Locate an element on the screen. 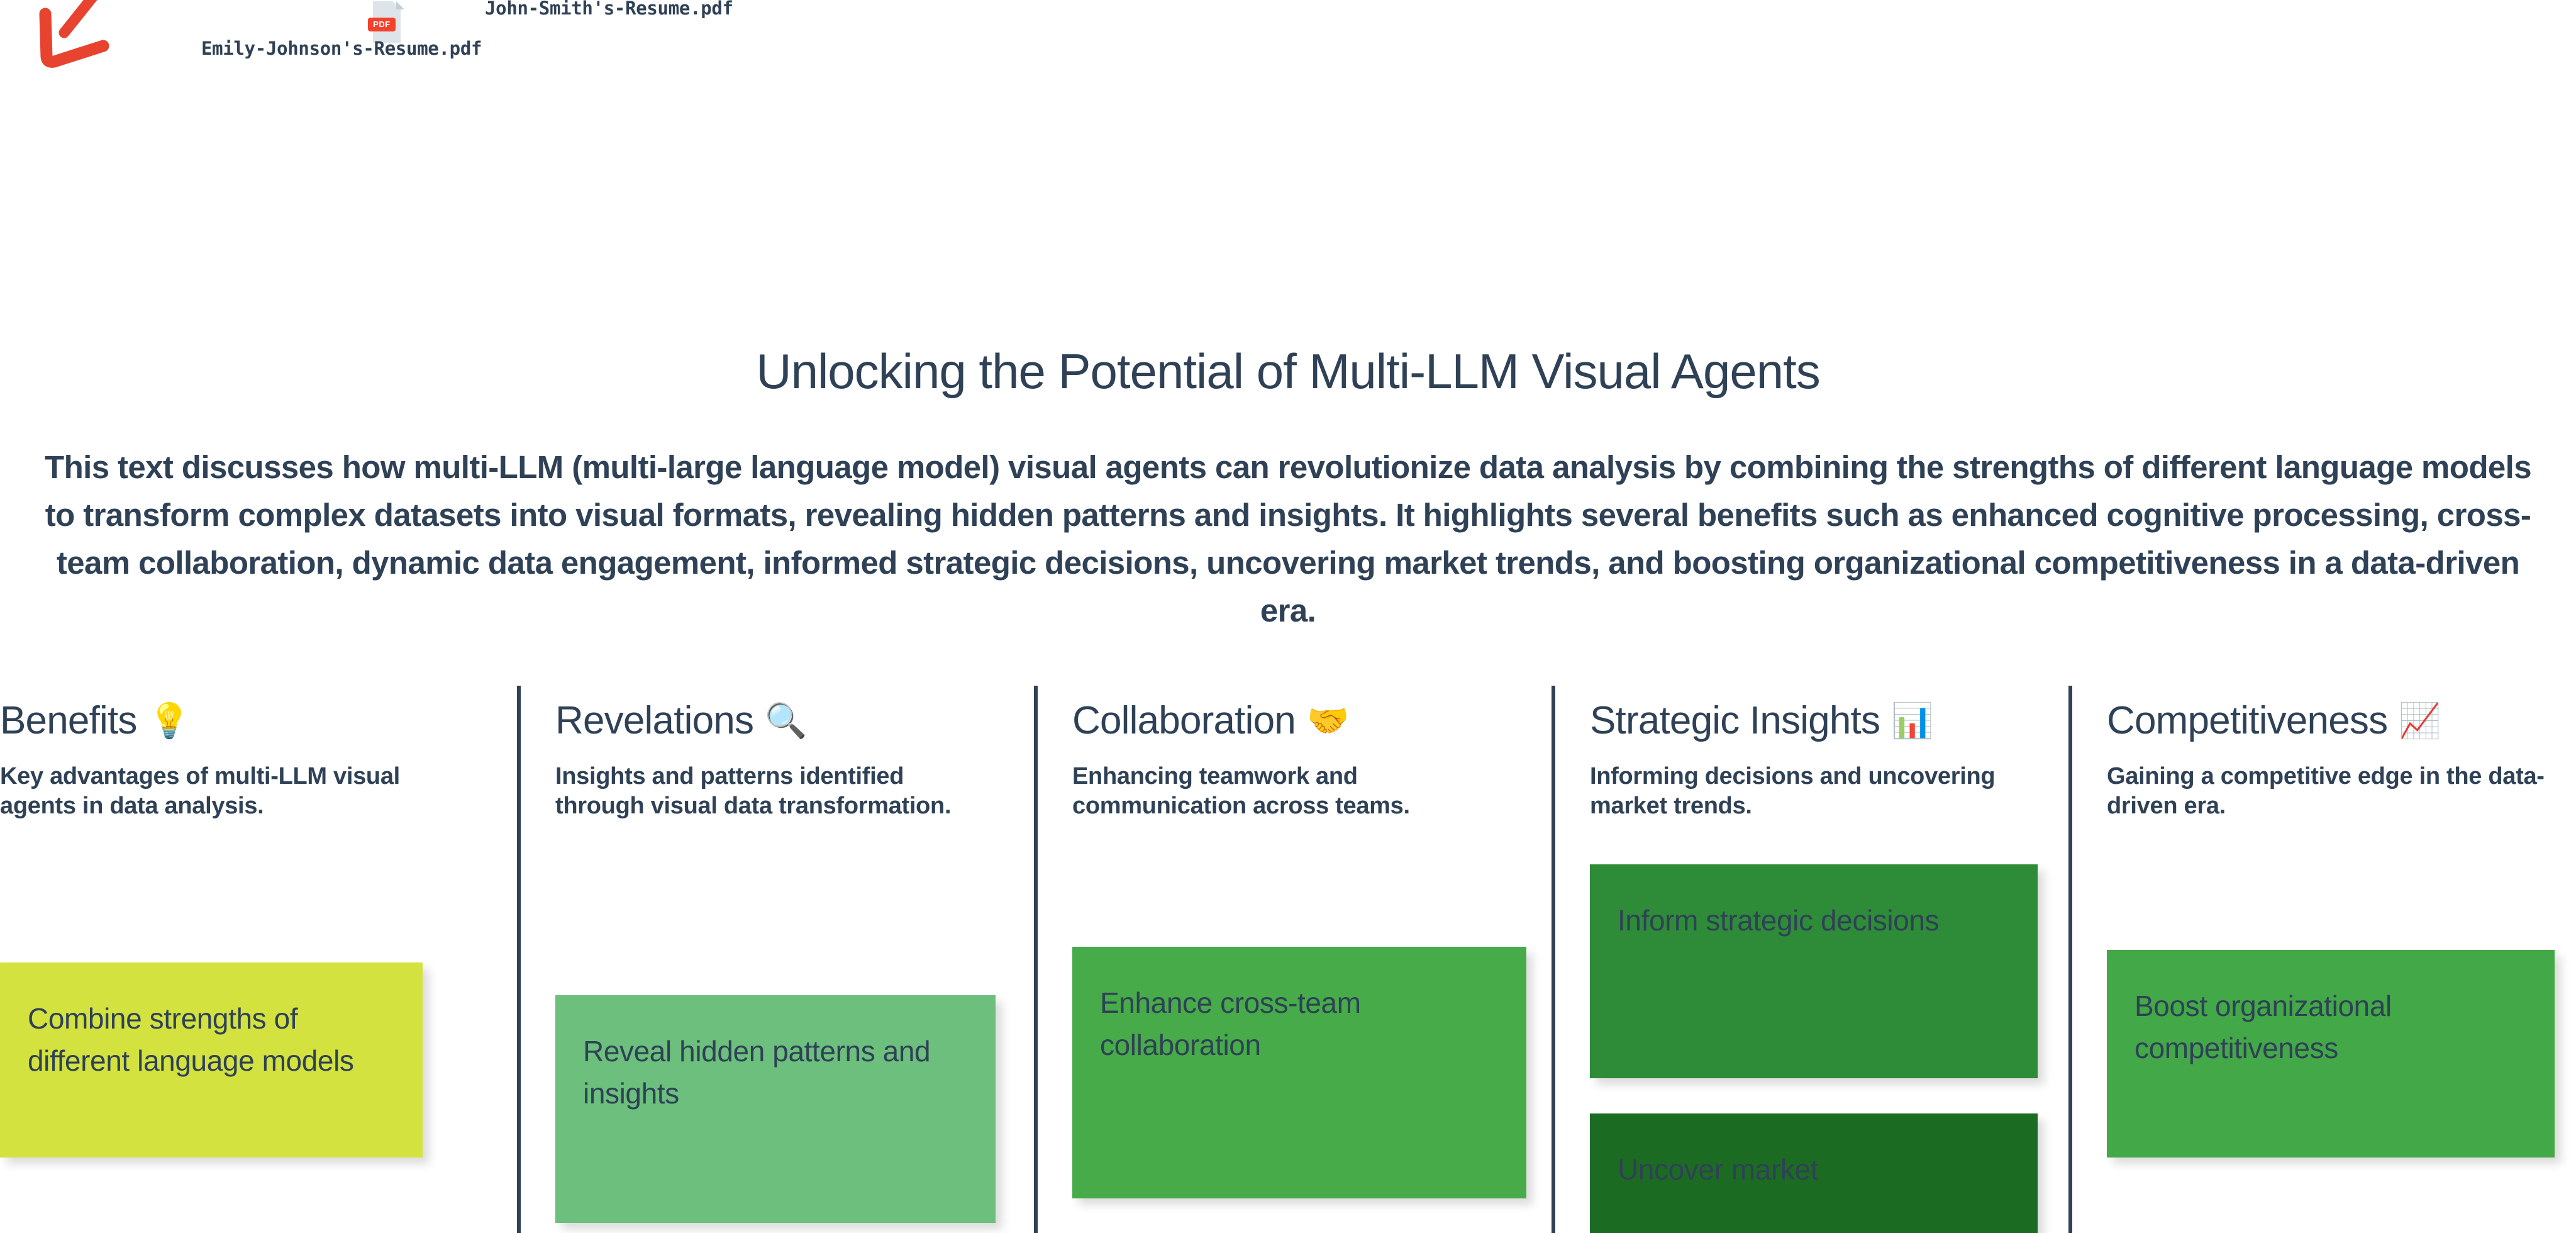 The height and width of the screenshot is (1233, 2576). card: Boost organizational competitiveness is located at coordinates (2331, 1054).